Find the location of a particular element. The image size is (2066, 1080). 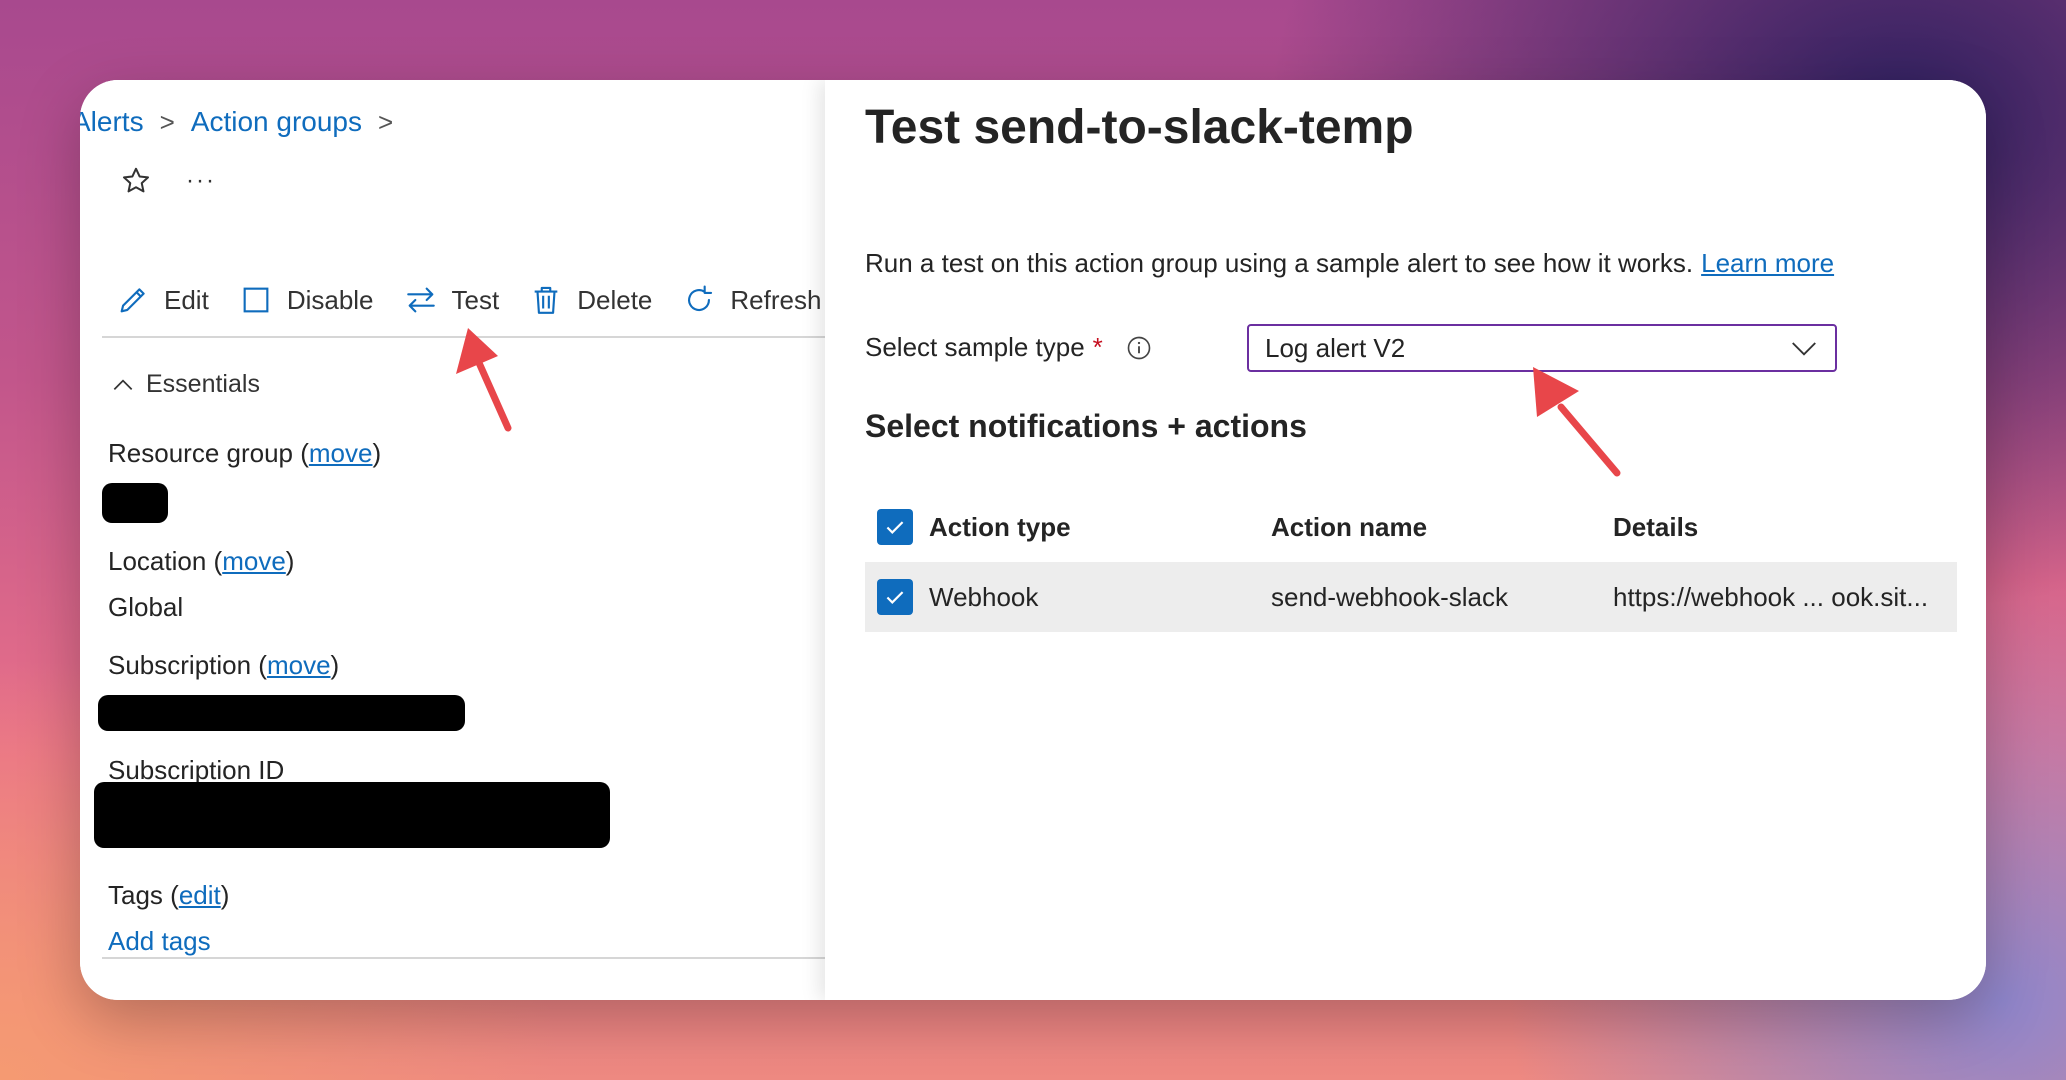

essentials-toggle: Essentials is located at coordinates (185, 384).